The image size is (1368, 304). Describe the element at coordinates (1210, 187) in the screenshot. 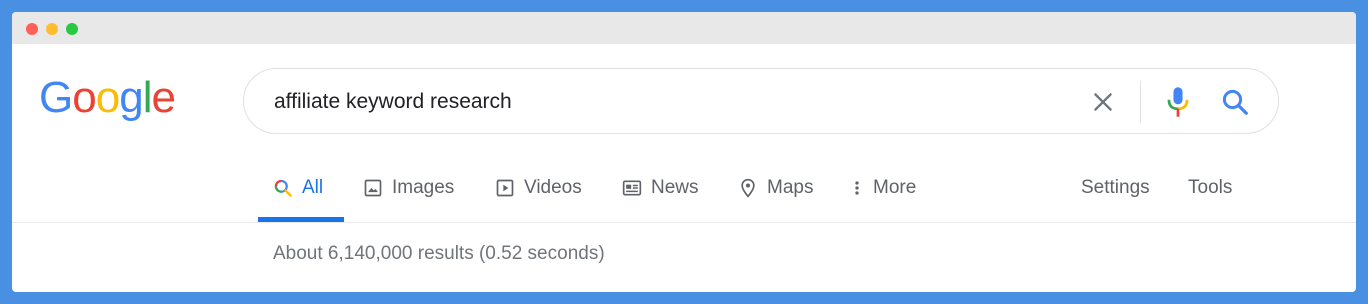

I see `tools-label: Tools` at that location.